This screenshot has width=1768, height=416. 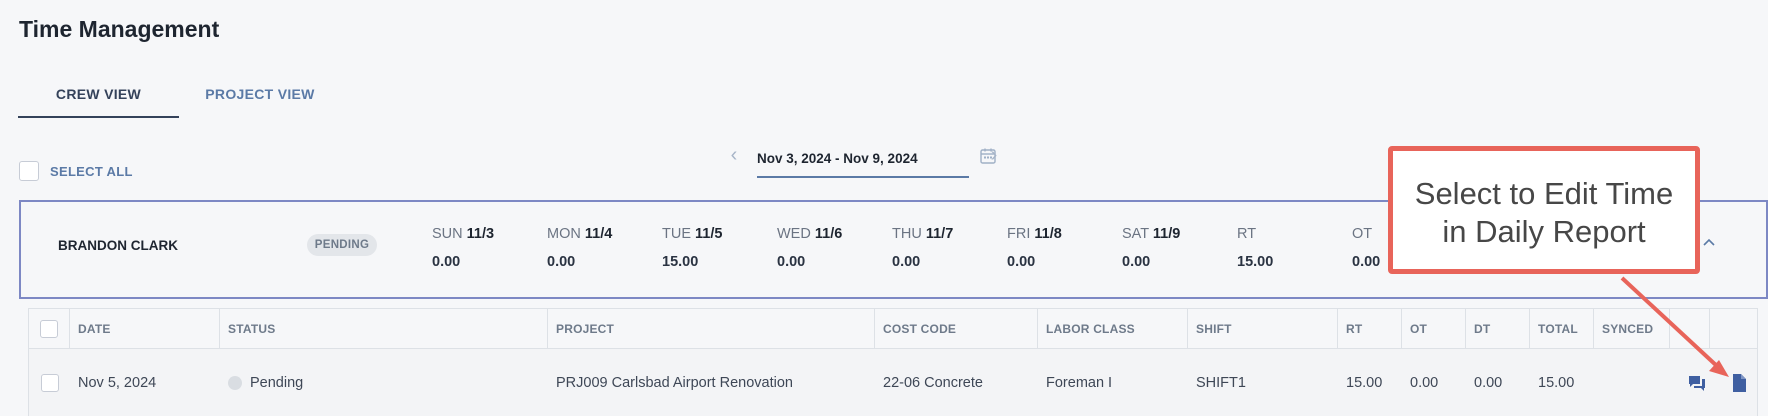 I want to click on day-date: 11/7, so click(x=939, y=234).